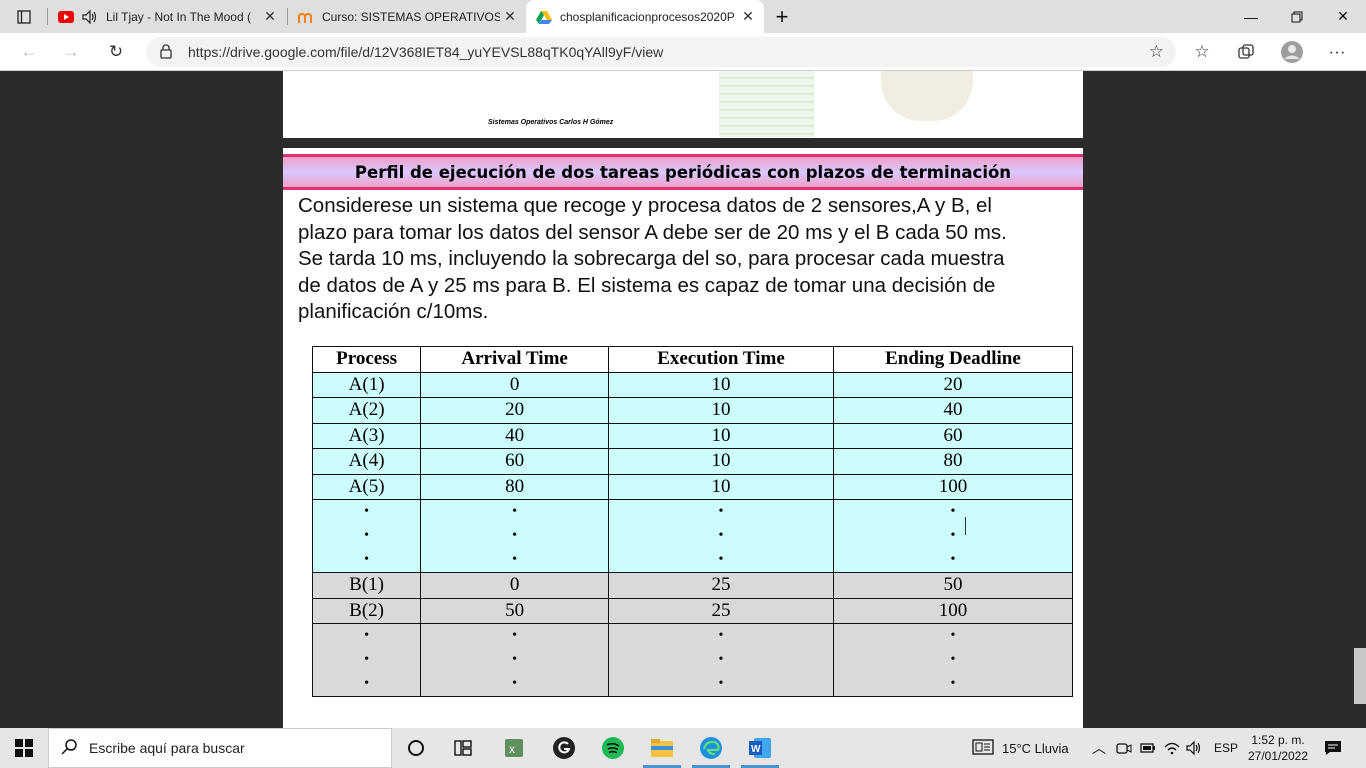 The image size is (1366, 768). Describe the element at coordinates (1195, 748) in the screenshot. I see `volume-icon` at that location.